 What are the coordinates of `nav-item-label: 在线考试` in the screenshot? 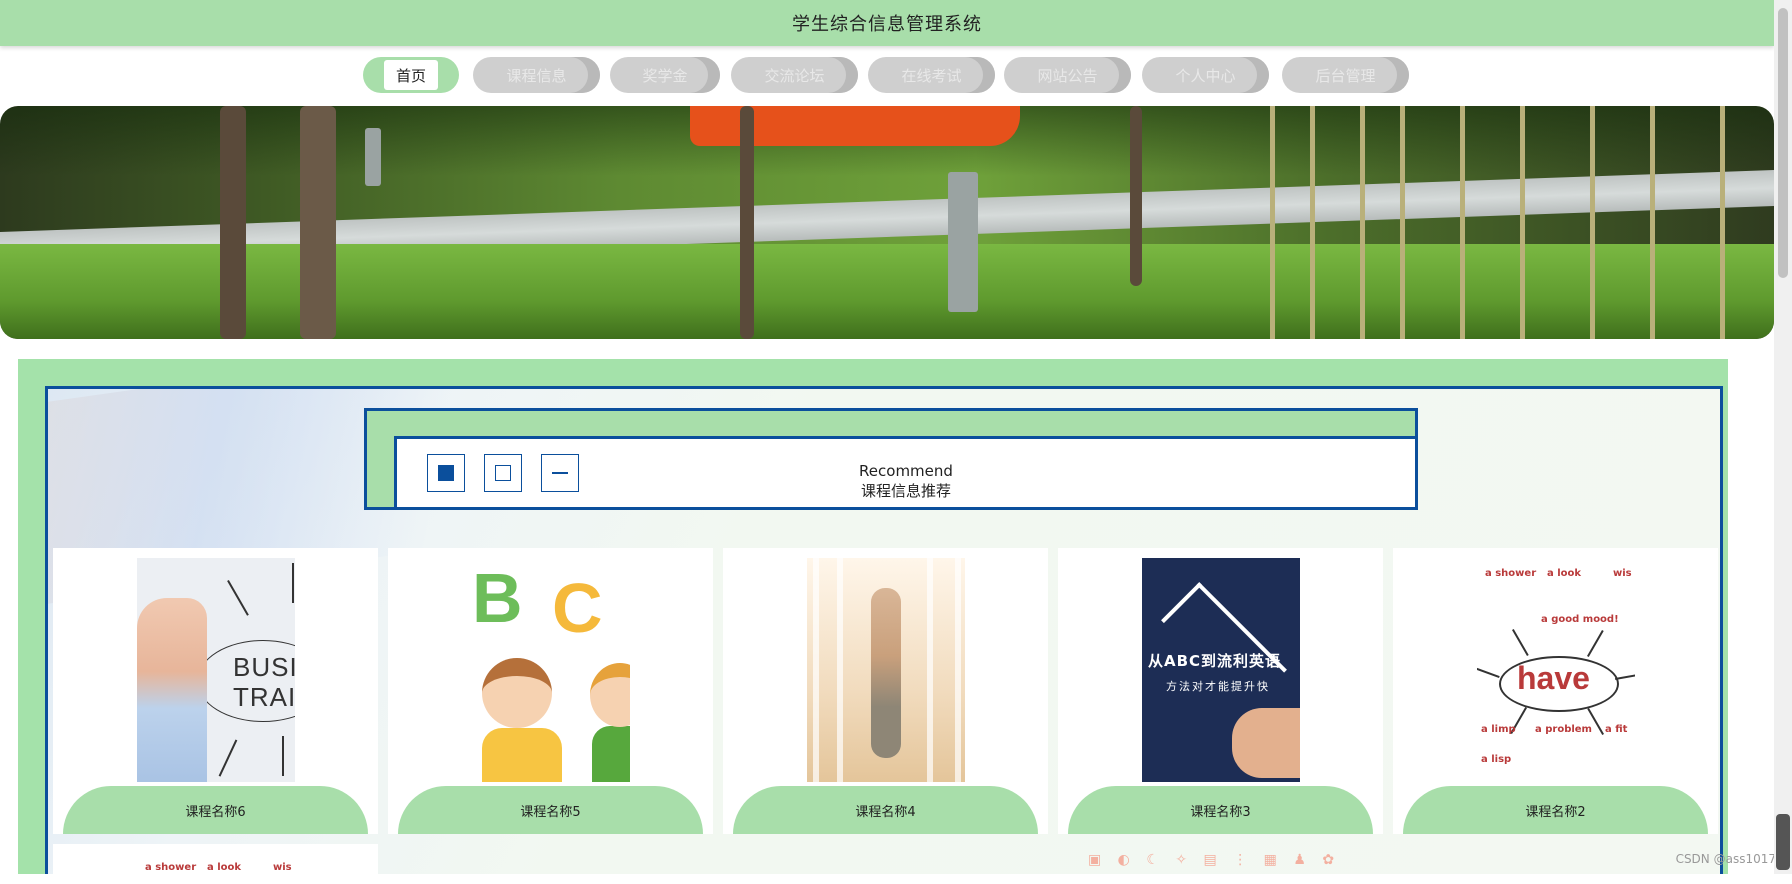 It's located at (931, 75).